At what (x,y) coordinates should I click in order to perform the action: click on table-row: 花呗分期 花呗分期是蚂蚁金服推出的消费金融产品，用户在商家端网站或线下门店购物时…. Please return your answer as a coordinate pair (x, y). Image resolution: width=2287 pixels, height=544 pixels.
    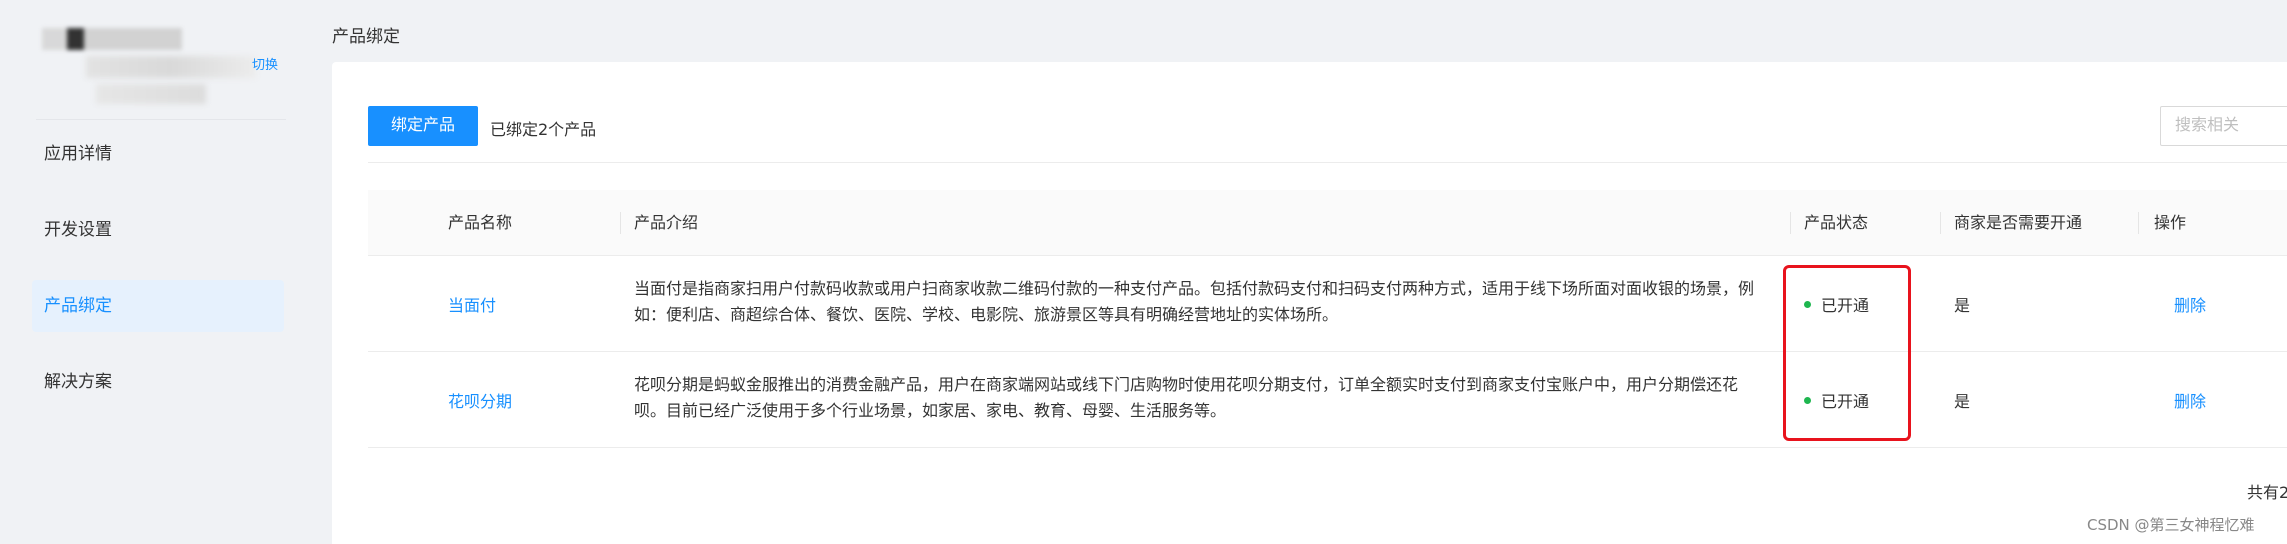
    Looking at the image, I should click on (1327, 400).